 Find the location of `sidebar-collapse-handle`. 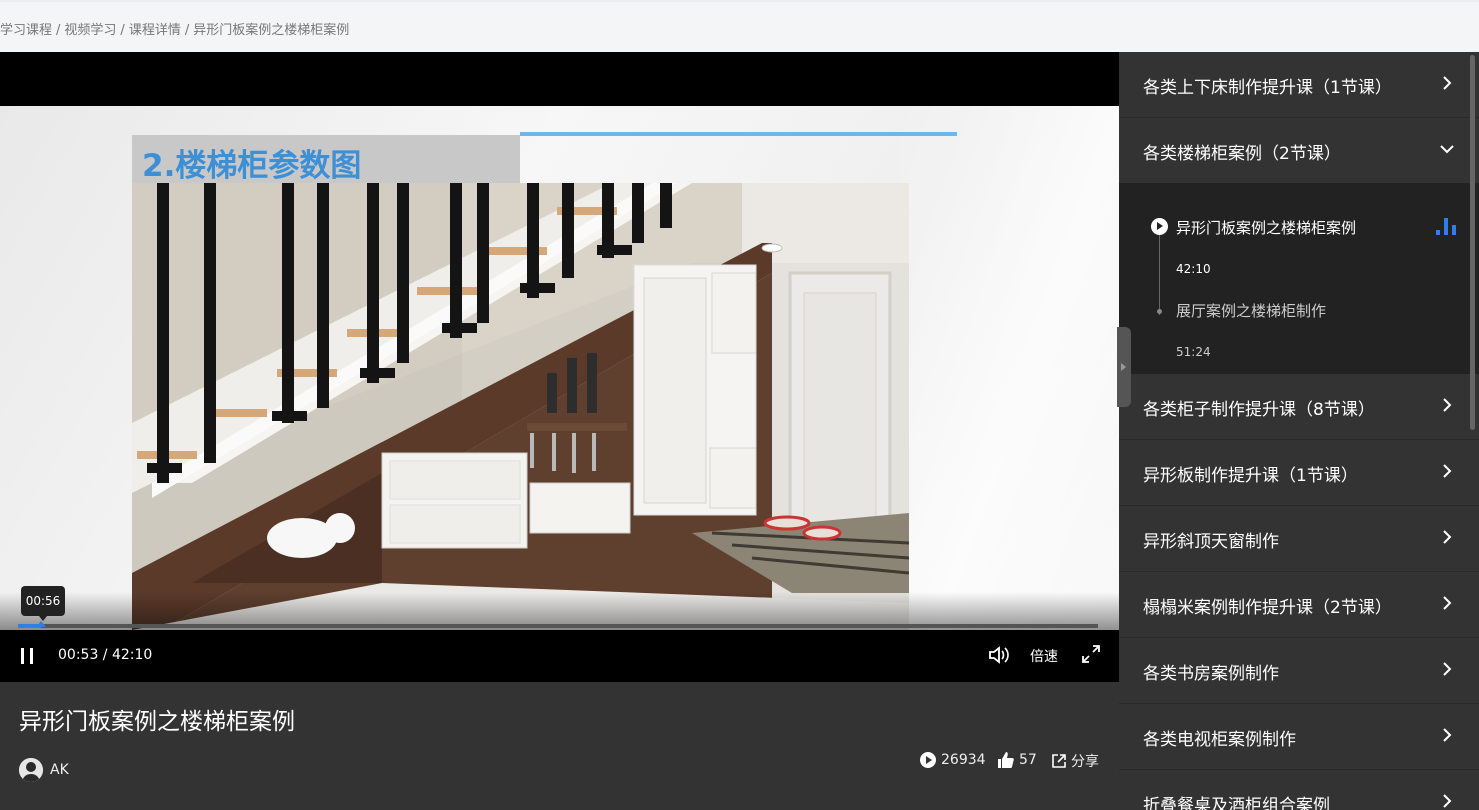

sidebar-collapse-handle is located at coordinates (1124, 367).